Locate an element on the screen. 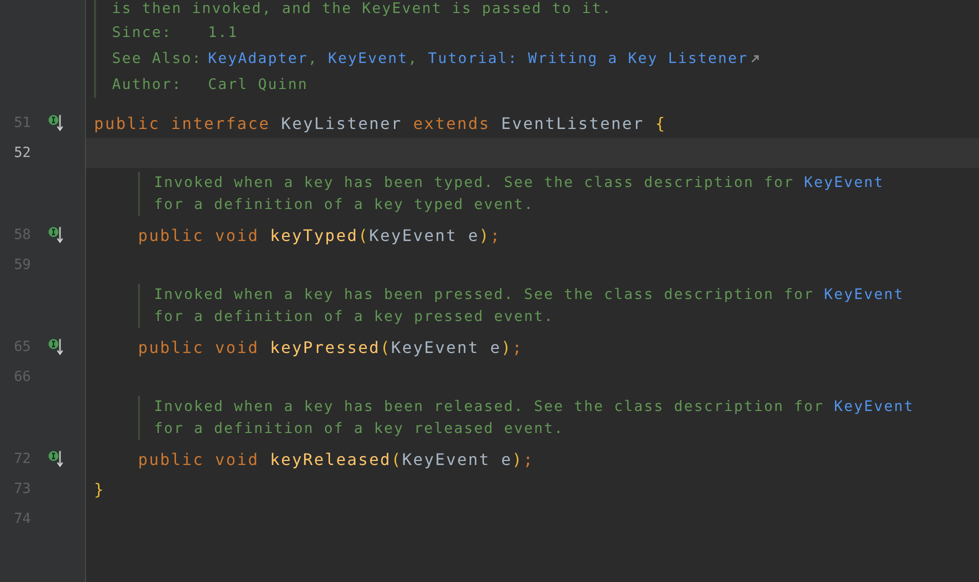 The height and width of the screenshot is (582, 979). line-number: 52 is located at coordinates (23, 153).